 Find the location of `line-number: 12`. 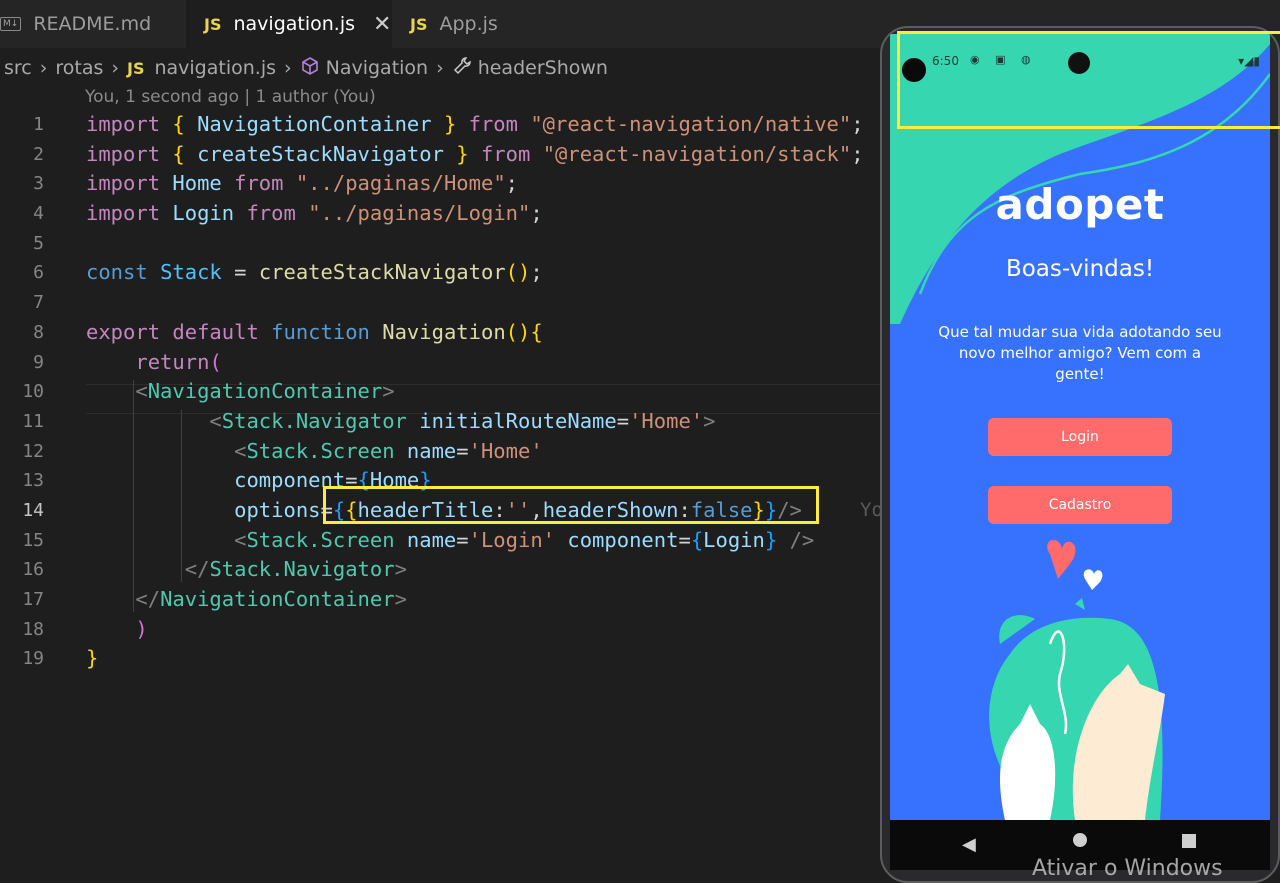

line-number: 12 is located at coordinates (33, 451).